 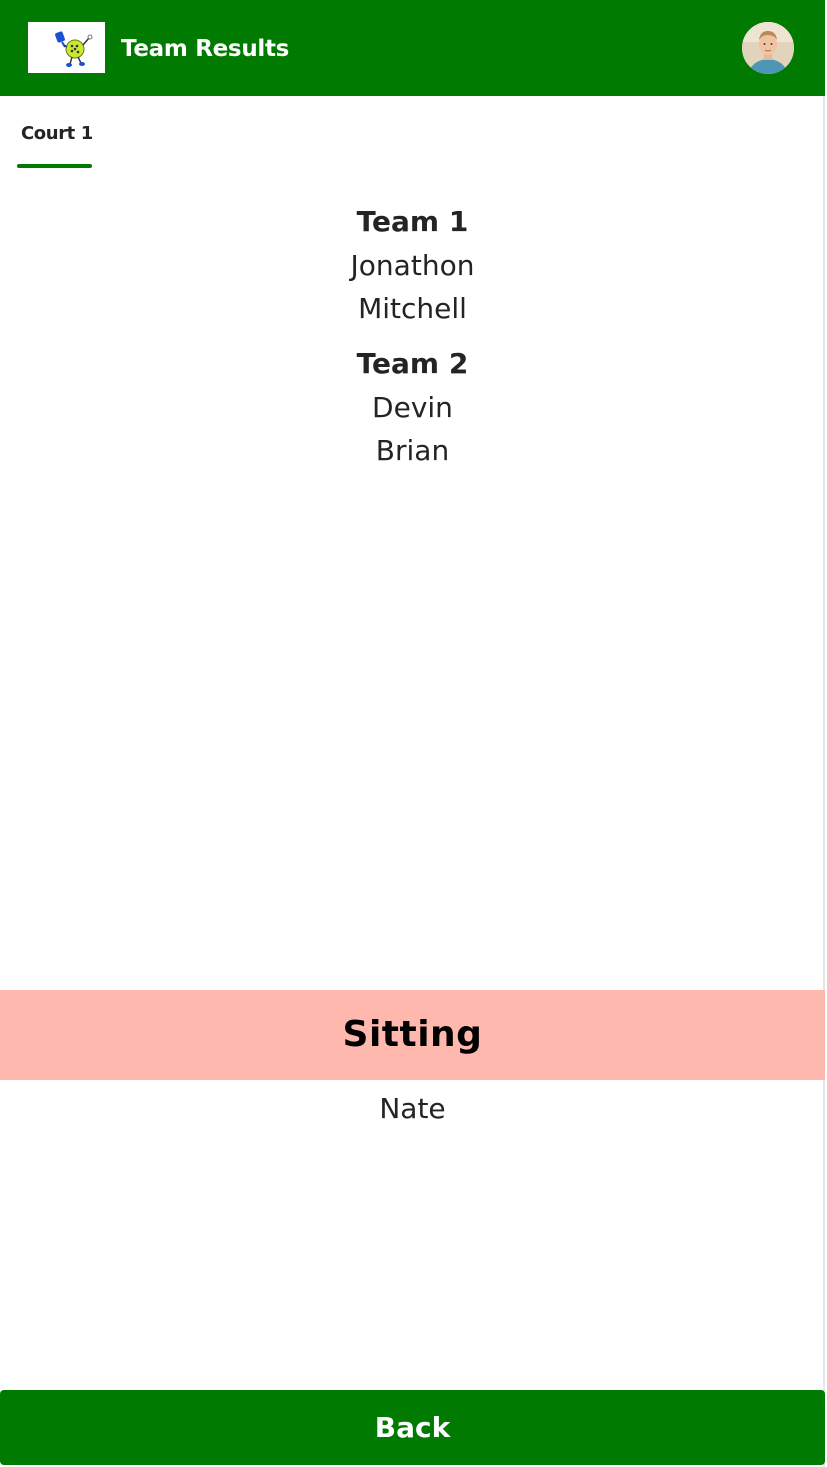 I want to click on player-name: Brian, so click(x=412, y=450).